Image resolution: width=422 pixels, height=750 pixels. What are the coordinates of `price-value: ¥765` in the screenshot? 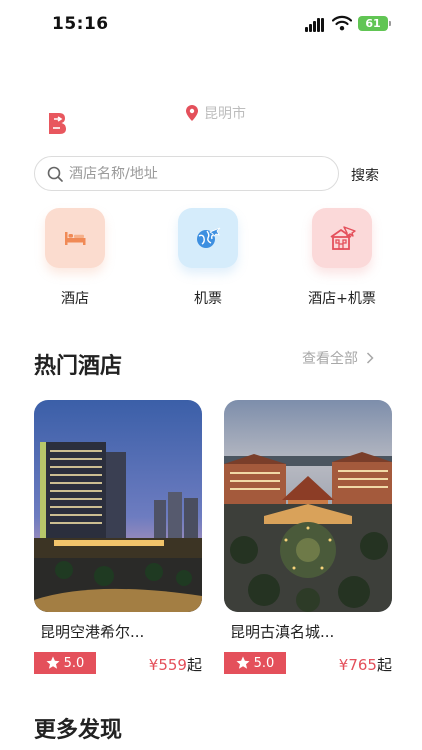 It's located at (357, 665).